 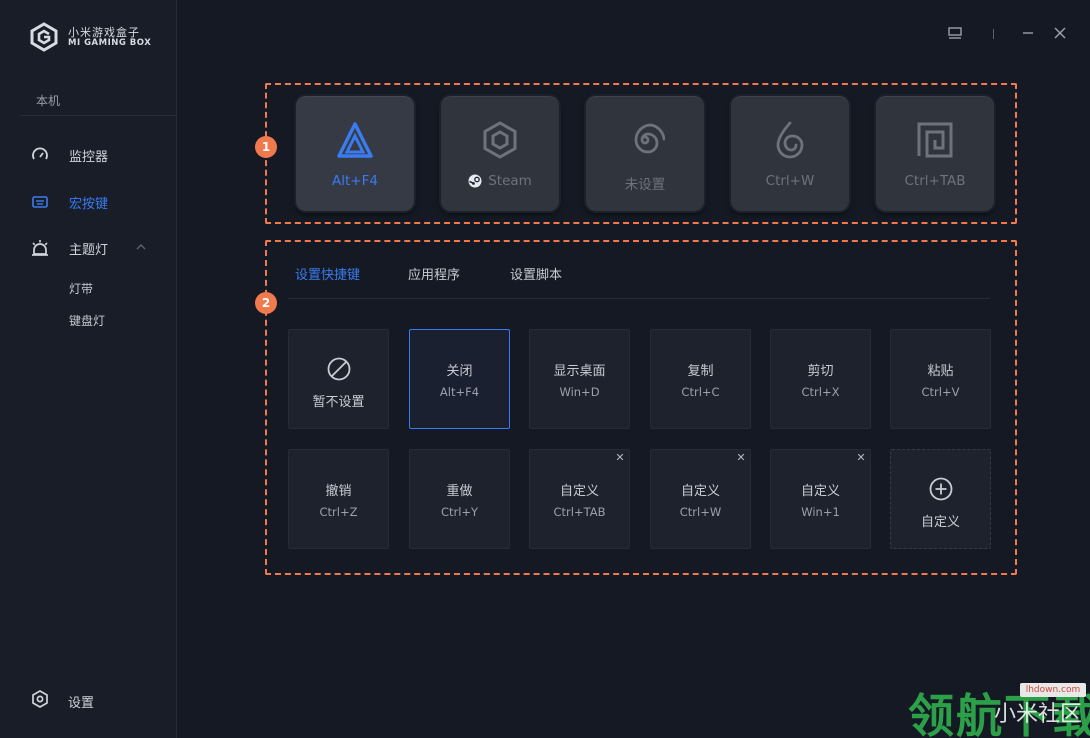 What do you see at coordinates (81, 288) in the screenshot?
I see `sidebar-subitem-light-strip: 灯带` at bounding box center [81, 288].